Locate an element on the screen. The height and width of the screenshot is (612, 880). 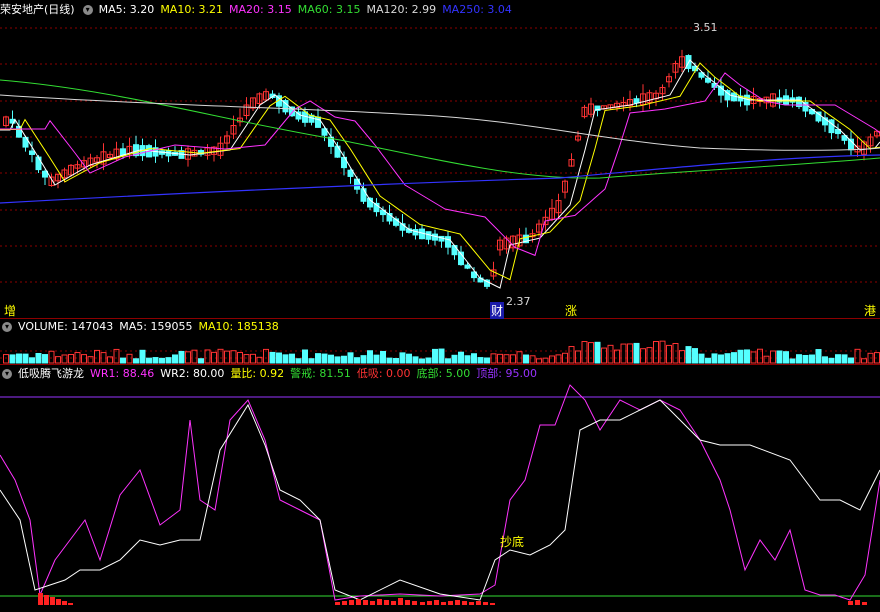
event-marker-cai: 财 is located at coordinates (497, 310).